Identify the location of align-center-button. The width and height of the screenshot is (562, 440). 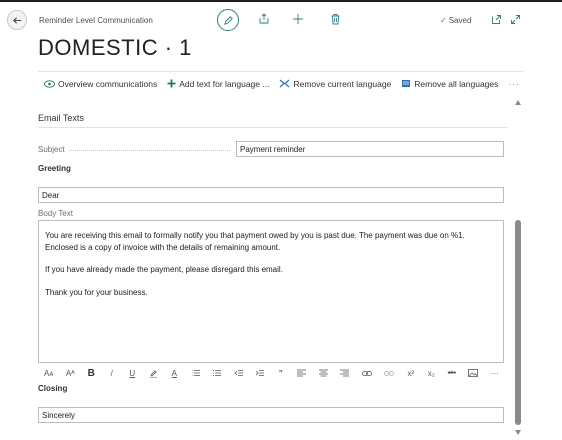
(323, 373).